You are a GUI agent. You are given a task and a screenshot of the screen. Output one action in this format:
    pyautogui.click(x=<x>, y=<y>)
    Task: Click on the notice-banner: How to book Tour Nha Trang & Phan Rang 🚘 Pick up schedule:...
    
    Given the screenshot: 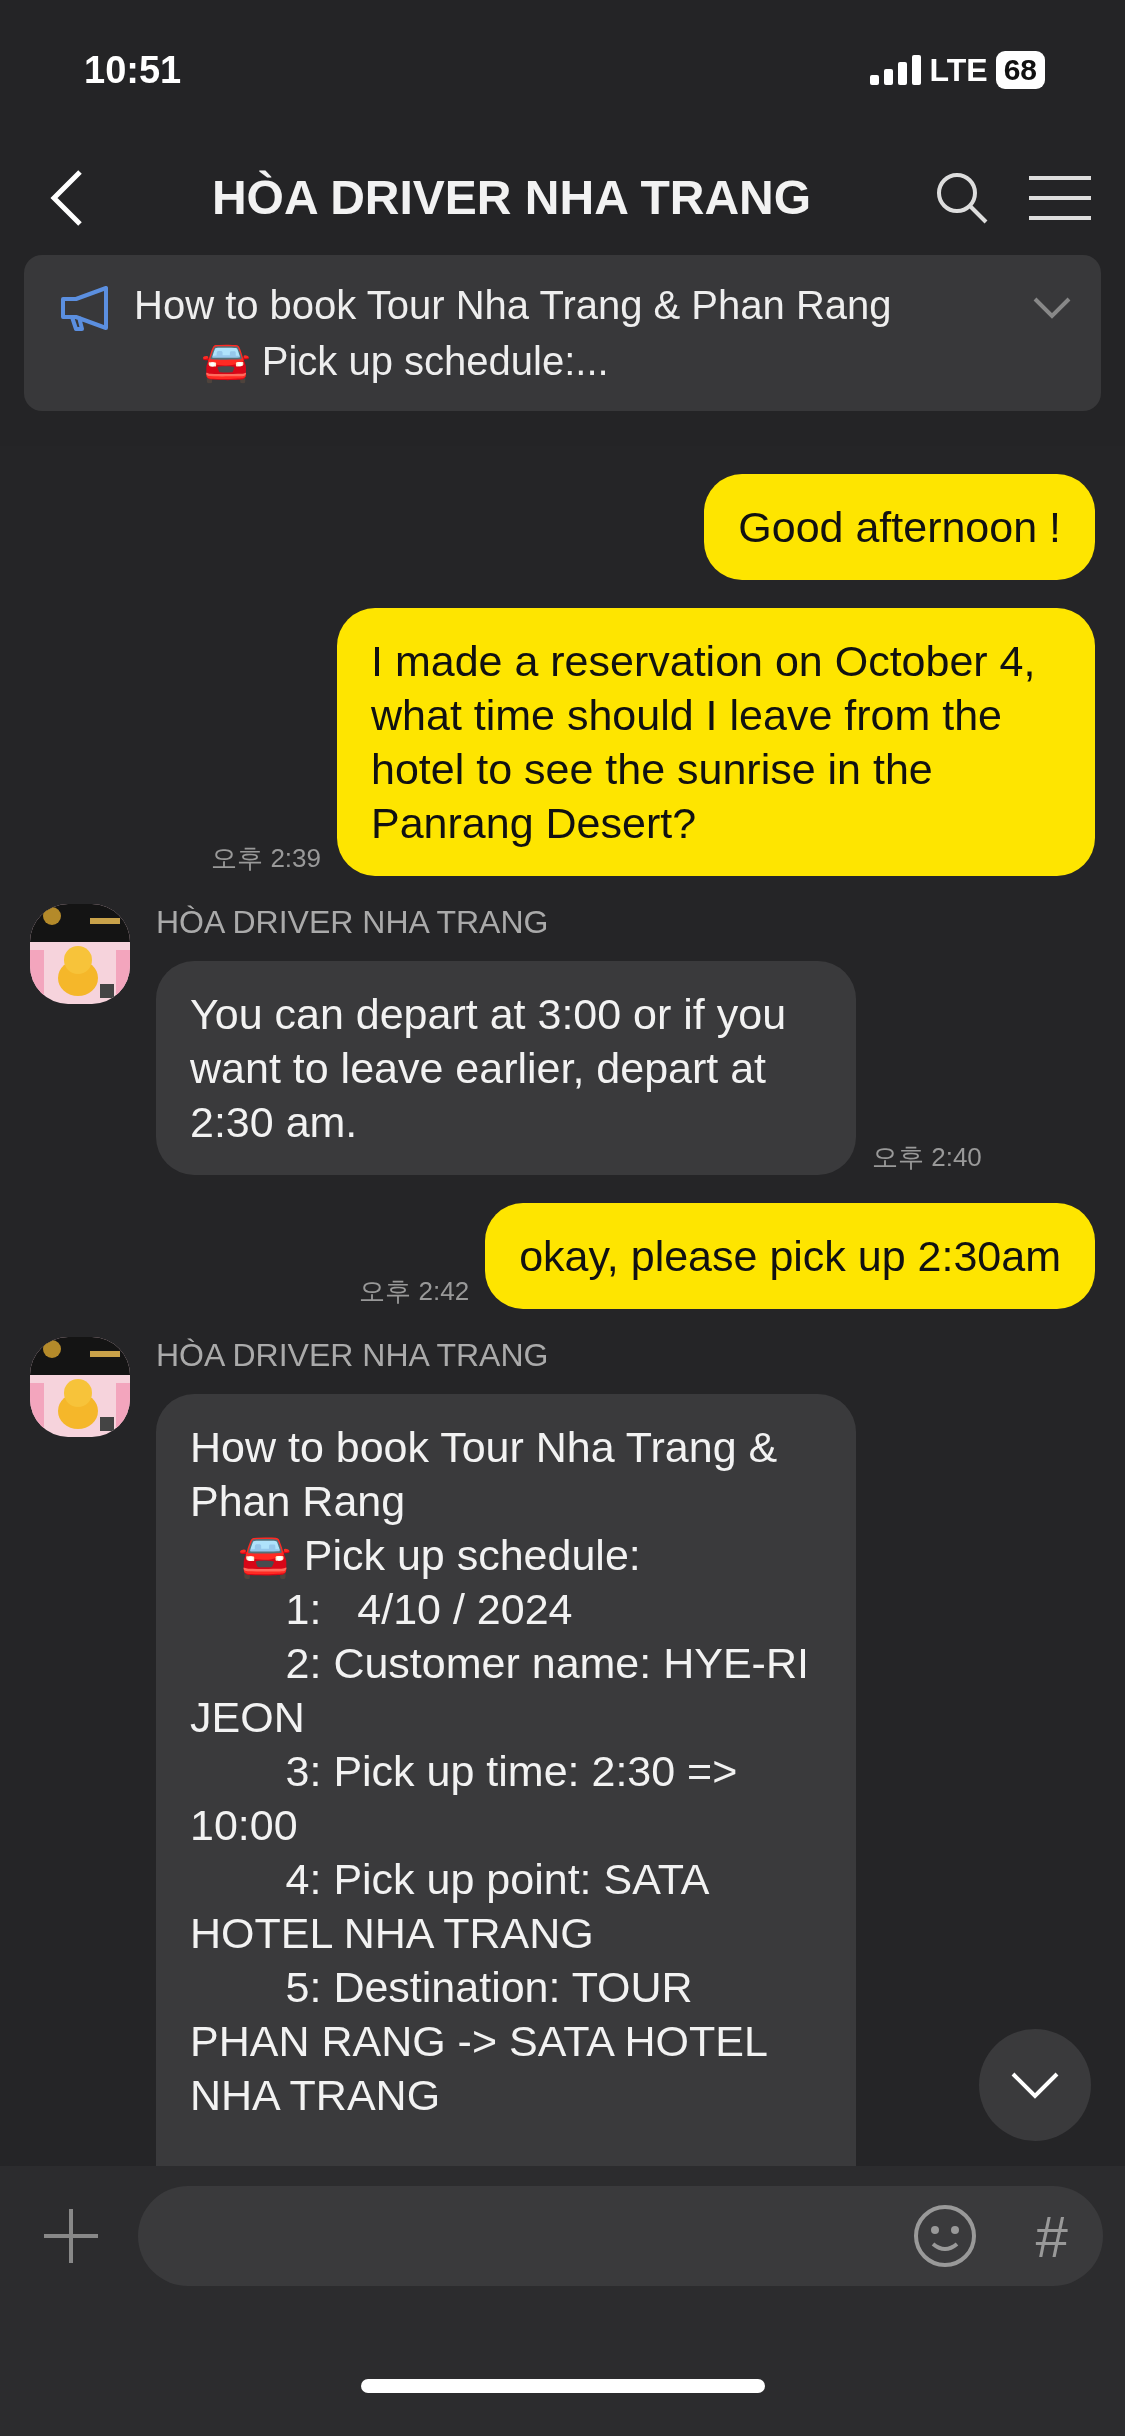 What is the action you would take?
    pyautogui.click(x=562, y=333)
    